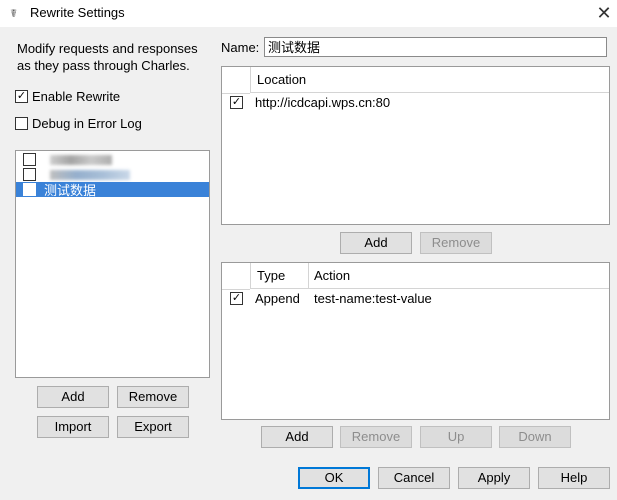  Describe the element at coordinates (435, 47) in the screenshot. I see `name-field: 测试数据` at that location.